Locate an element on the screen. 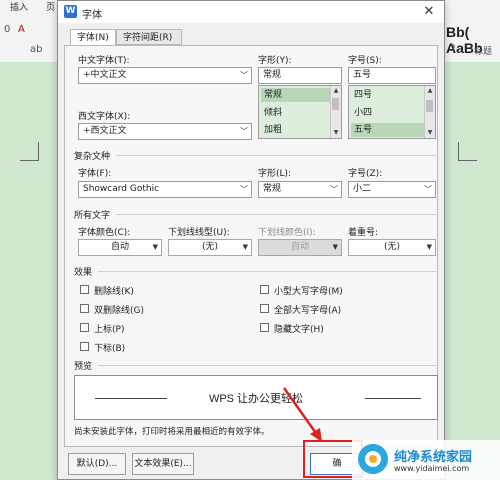 This screenshot has width=500, height=480. chinese-font-select: +中文正文 ﹀ is located at coordinates (165, 75).